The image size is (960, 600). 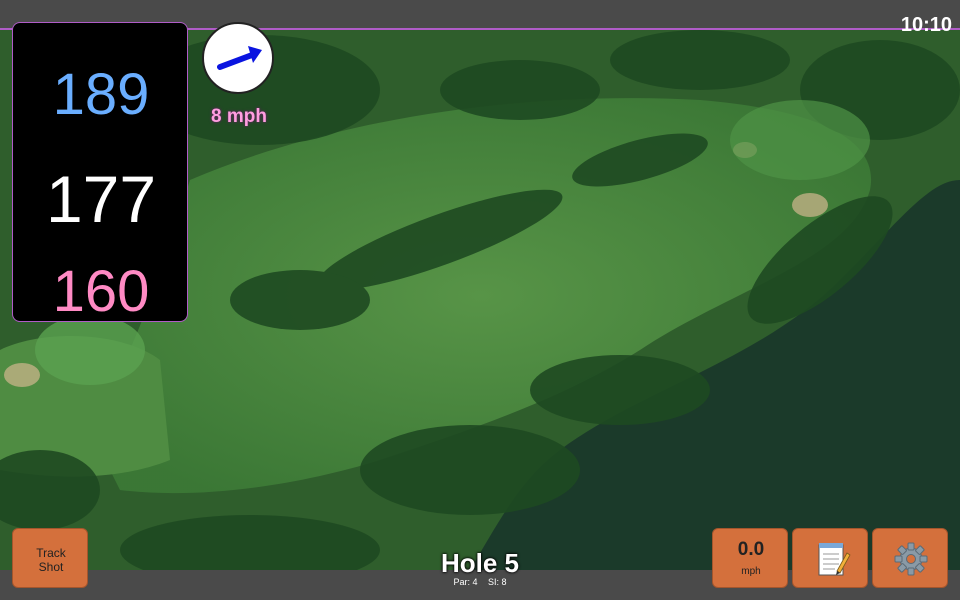 What do you see at coordinates (51, 567) in the screenshot?
I see `track-shot-label-line2: Shot` at bounding box center [51, 567].